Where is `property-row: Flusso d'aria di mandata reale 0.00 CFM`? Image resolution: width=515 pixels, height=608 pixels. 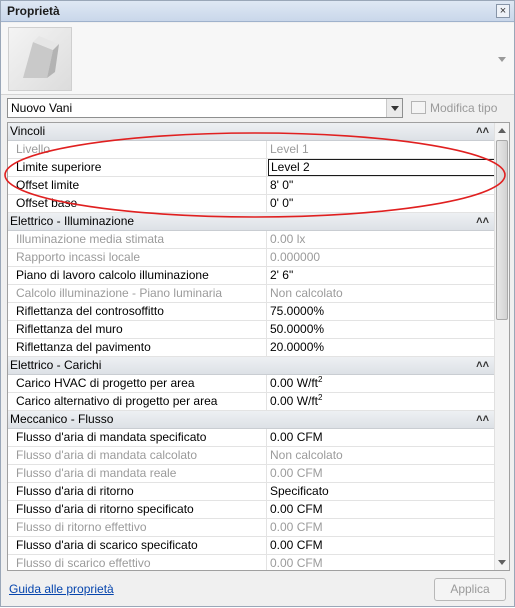
property-row: Flusso d'aria di mandata reale 0.00 CFM is located at coordinates (251, 474).